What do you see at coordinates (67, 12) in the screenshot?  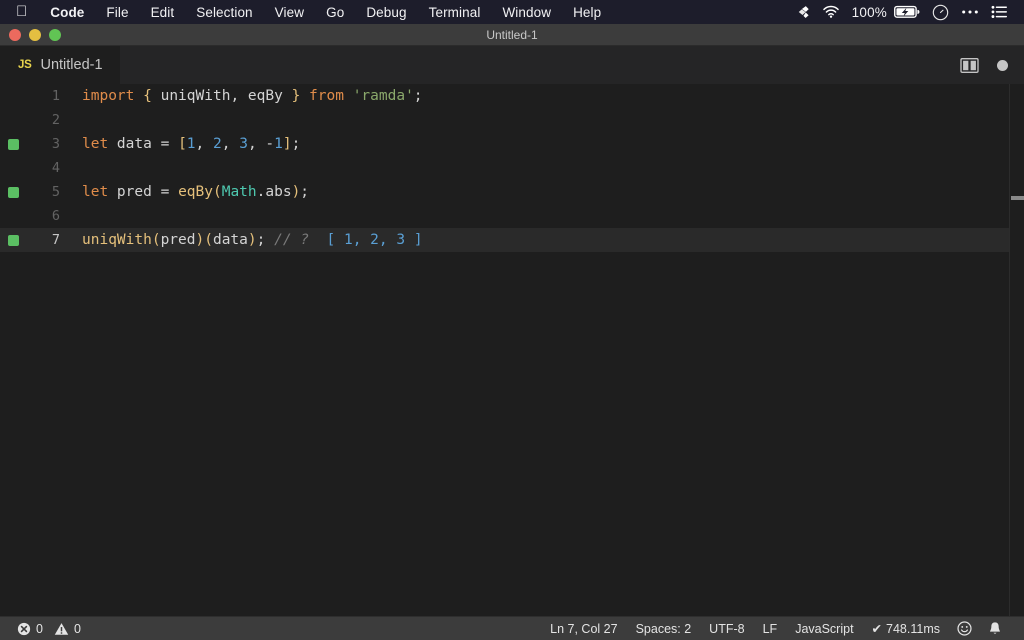 I see `menu-item-code: Code` at bounding box center [67, 12].